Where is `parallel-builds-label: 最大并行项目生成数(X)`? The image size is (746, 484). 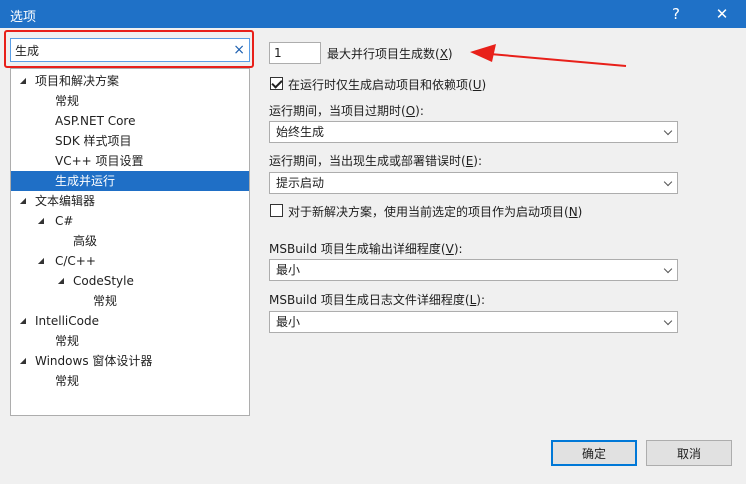 parallel-builds-label: 最大并行项目生成数(X) is located at coordinates (390, 53).